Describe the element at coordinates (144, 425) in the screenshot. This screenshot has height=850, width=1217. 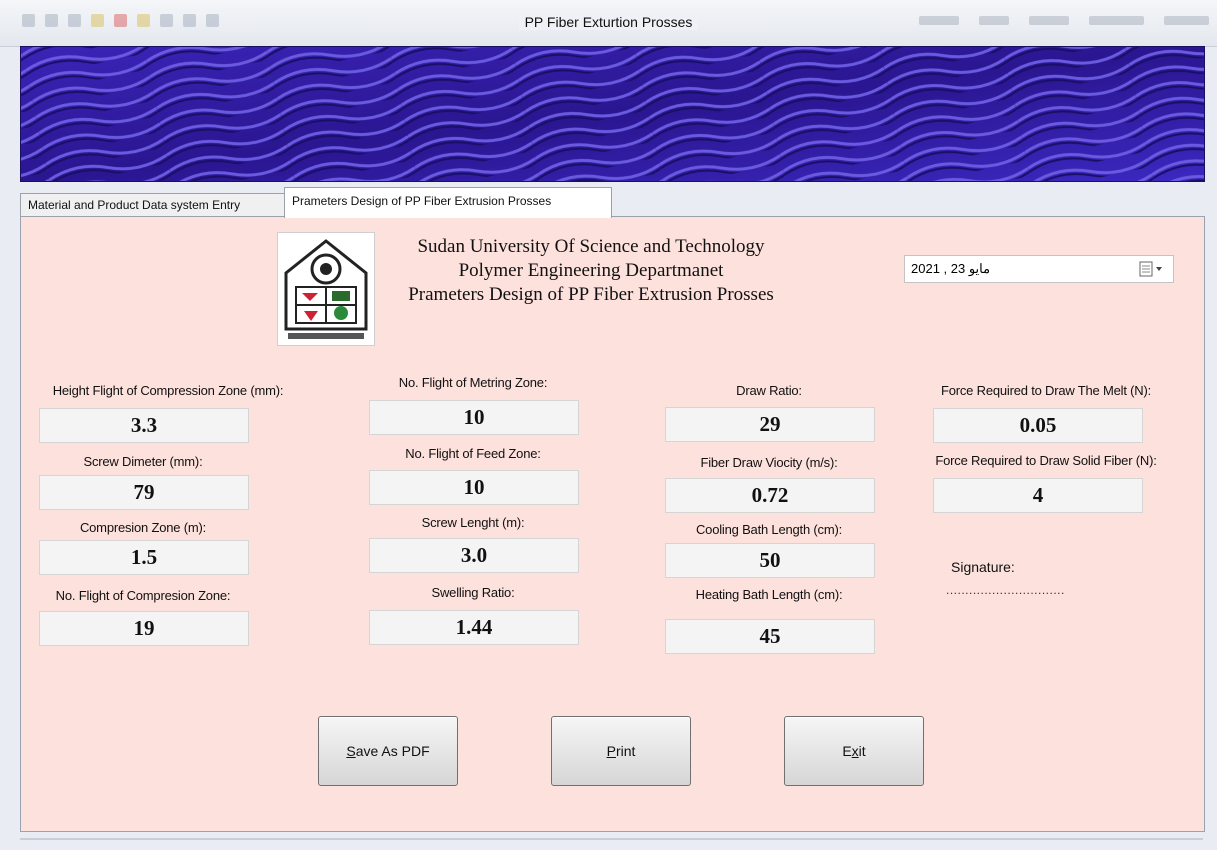
I see `height-flight-compression-value: 3.3` at that location.